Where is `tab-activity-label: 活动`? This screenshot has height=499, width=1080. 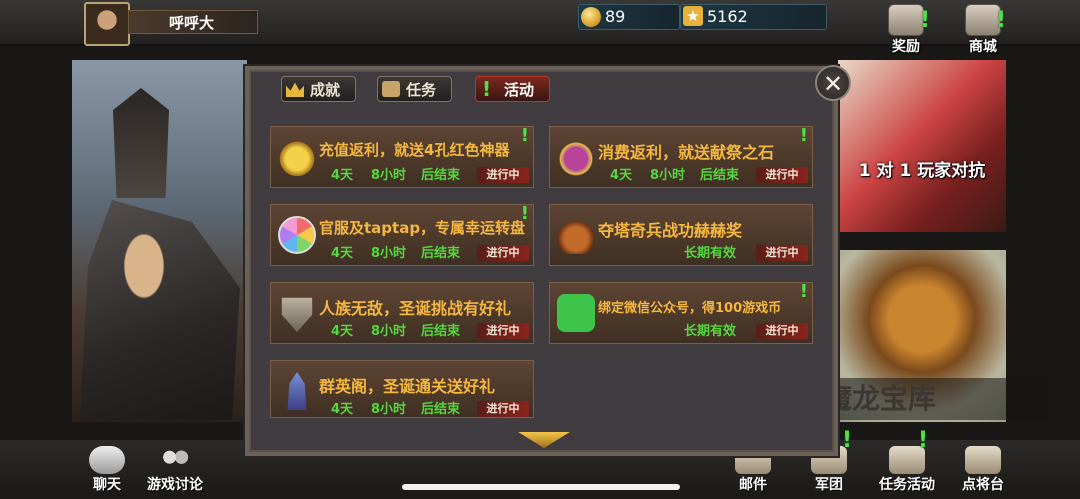
tab-activity-label: 活动 is located at coordinates (519, 90).